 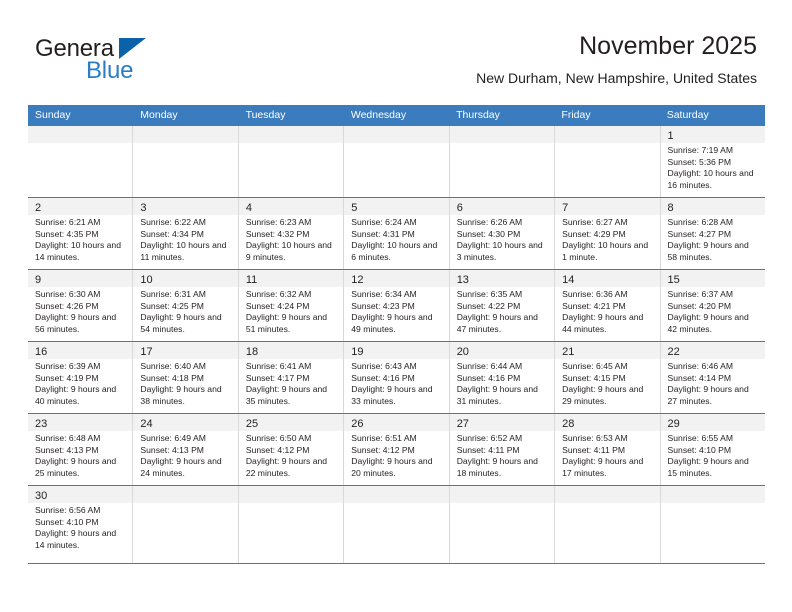 I want to click on sunrise-text: Sunrise: 6:53 AM, so click(x=595, y=438).